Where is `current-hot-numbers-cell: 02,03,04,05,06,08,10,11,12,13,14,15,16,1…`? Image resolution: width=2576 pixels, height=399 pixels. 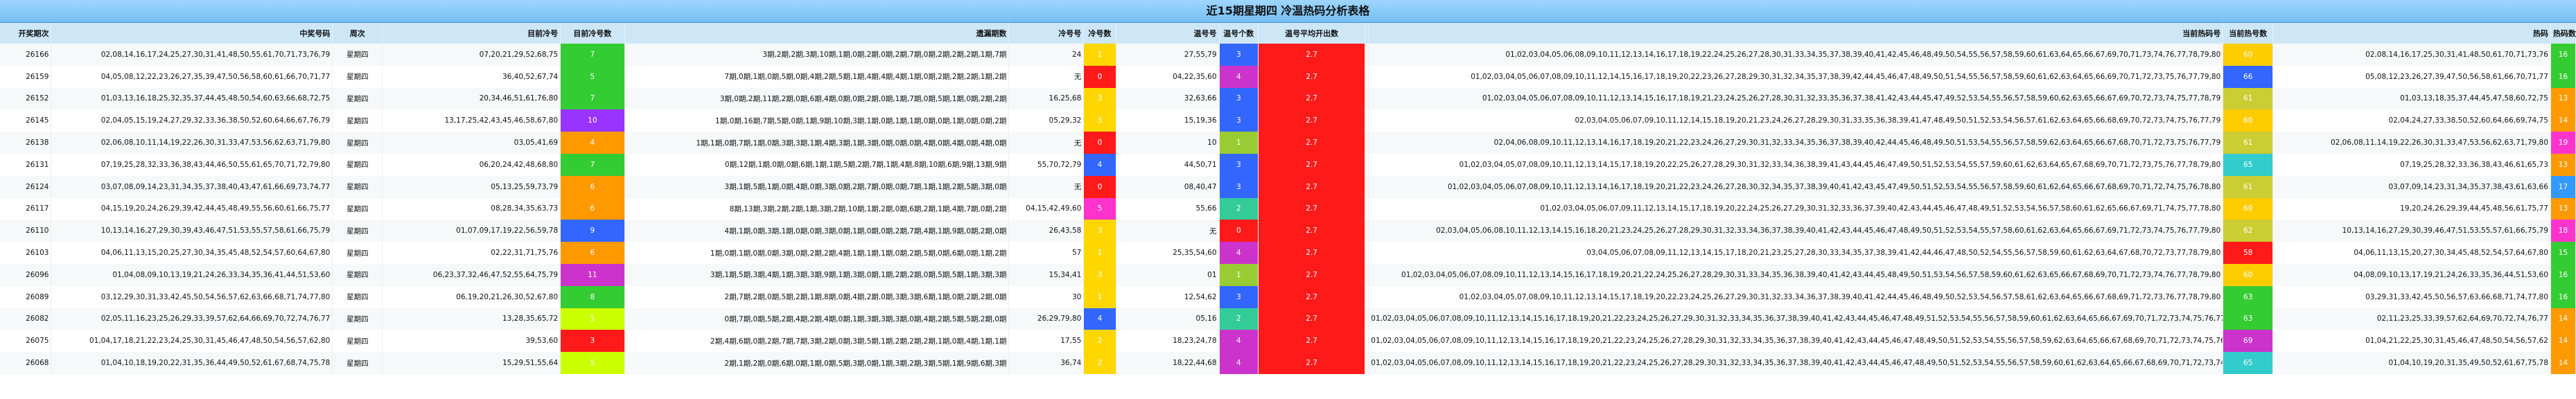
current-hot-numbers-cell: 02,03,04,05,06,08,10,11,12,13,14,15,16,1… is located at coordinates (1796, 231).